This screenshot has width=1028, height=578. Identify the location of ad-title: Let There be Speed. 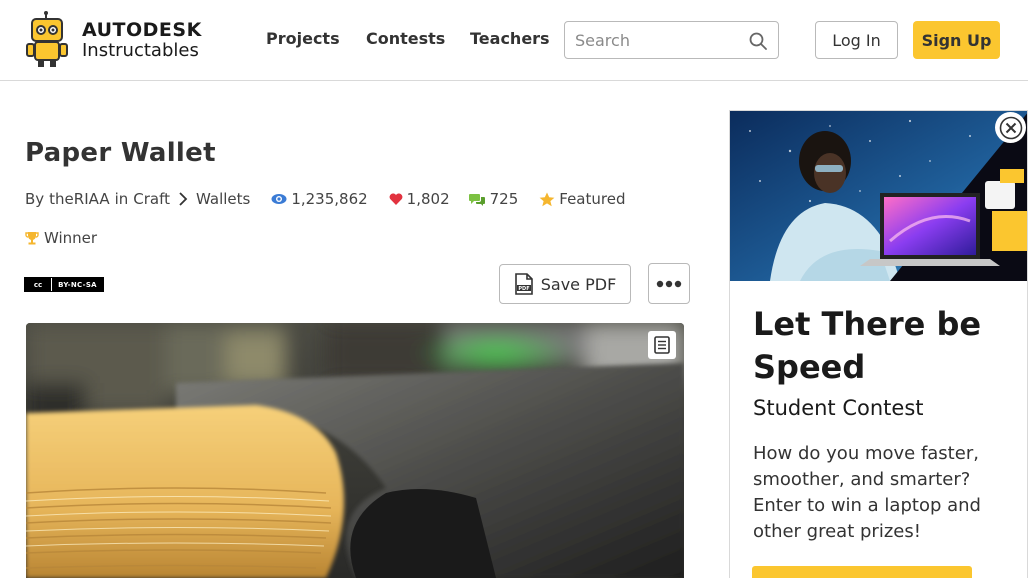
(867, 345).